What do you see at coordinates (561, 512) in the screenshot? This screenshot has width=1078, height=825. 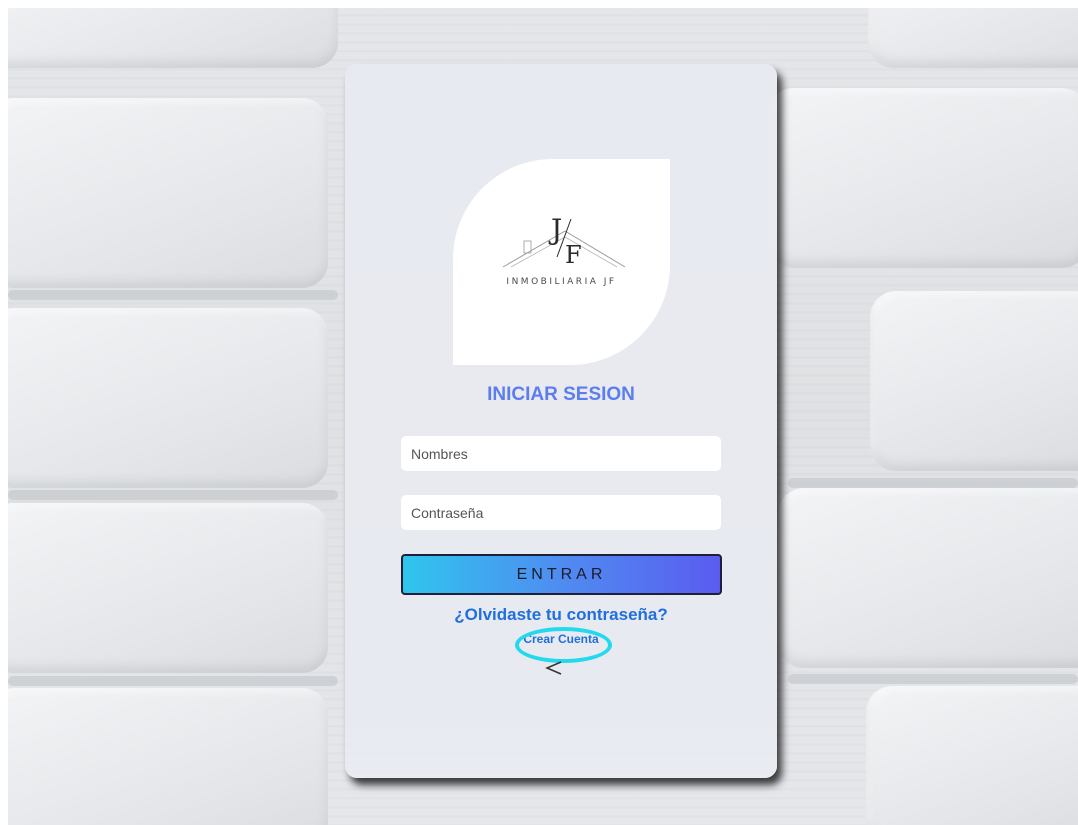 I see `password-input` at bounding box center [561, 512].